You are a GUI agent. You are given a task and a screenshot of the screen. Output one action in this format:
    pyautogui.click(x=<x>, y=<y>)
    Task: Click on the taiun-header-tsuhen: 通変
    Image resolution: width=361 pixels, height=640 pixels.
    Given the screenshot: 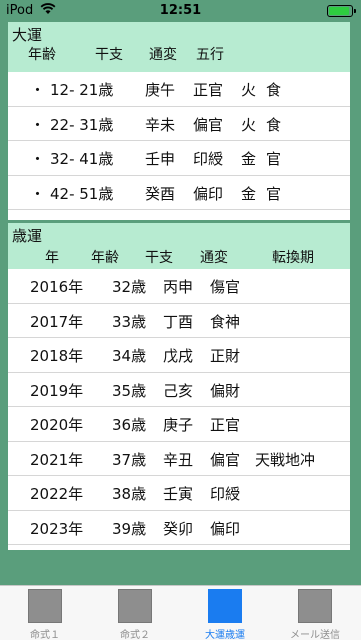 What is the action you would take?
    pyautogui.click(x=163, y=55)
    